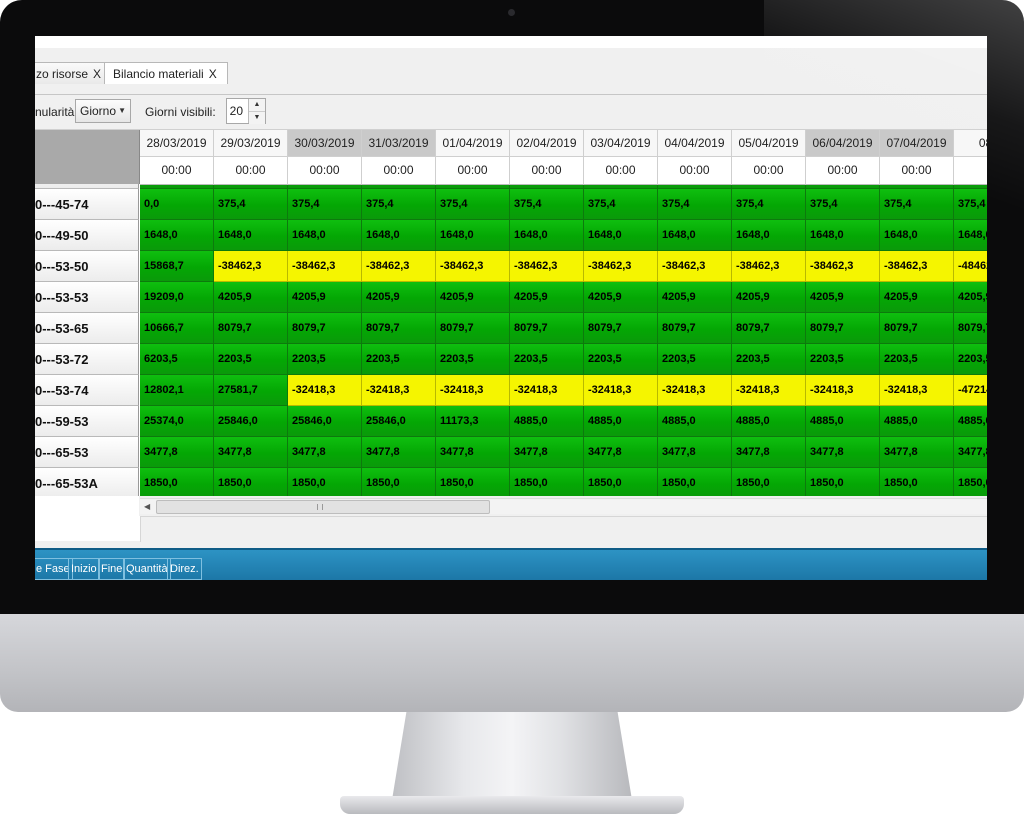 This screenshot has height=824, width=1024. Describe the element at coordinates (399, 157) in the screenshot. I see `column-header: 31/03/2019 00:00` at that location.